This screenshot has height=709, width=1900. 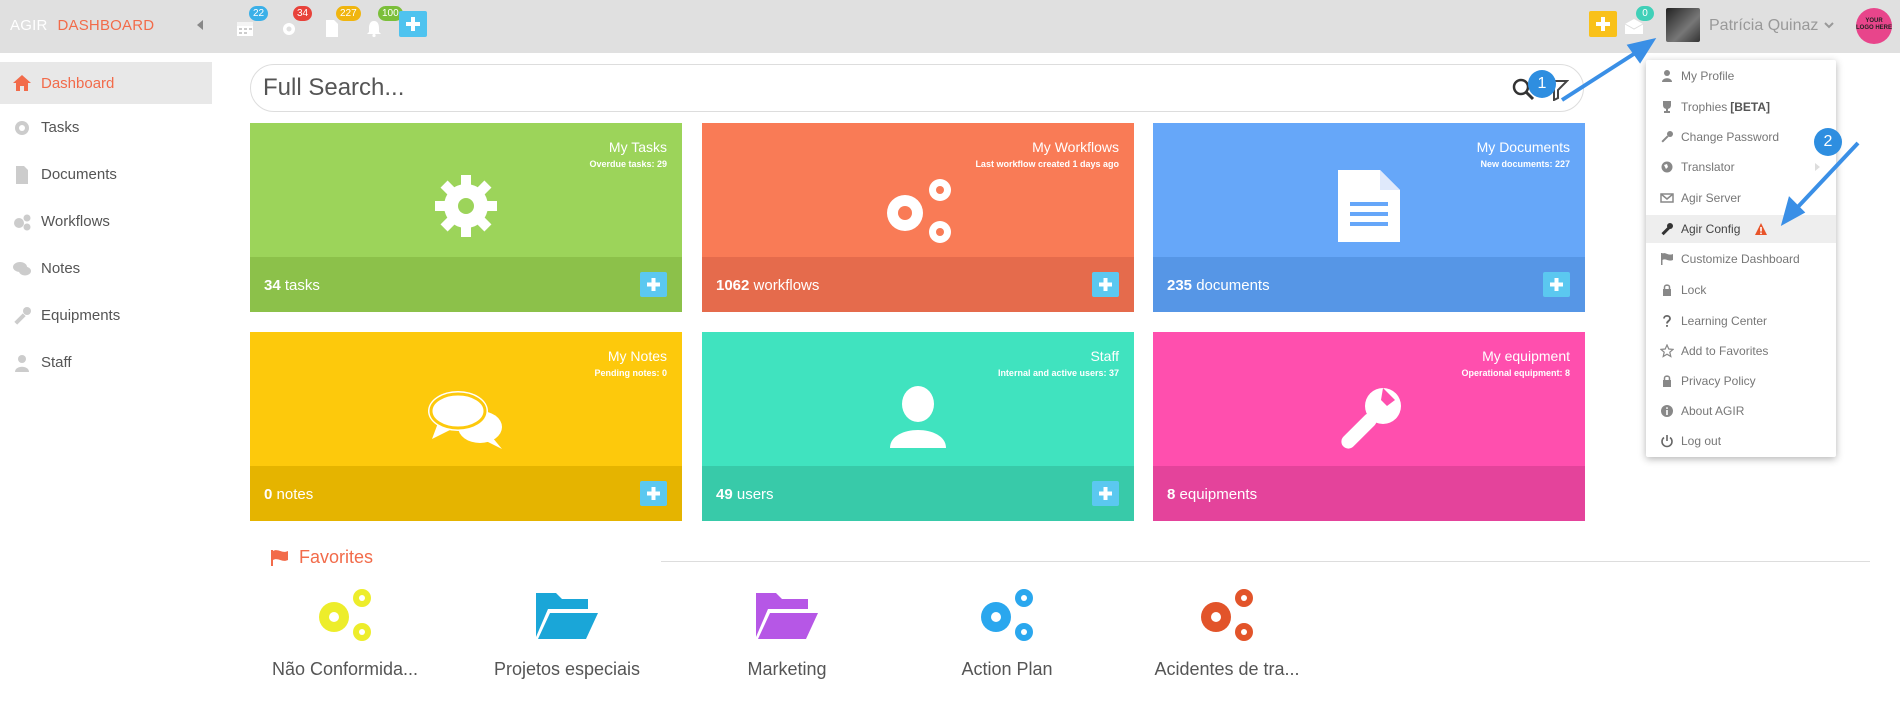 What do you see at coordinates (1047, 164) in the screenshot?
I see `tile-subtitle: Last workflow created 1 days ago` at bounding box center [1047, 164].